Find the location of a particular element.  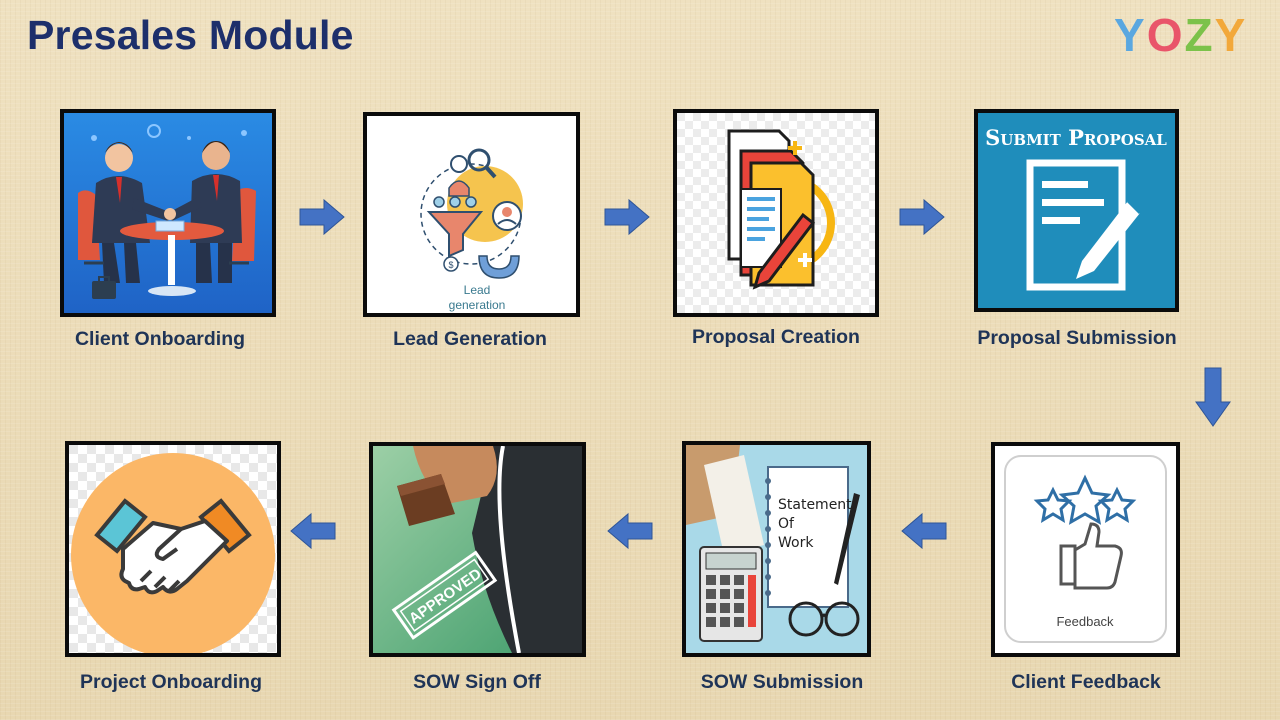

step-label-proposal-submission: Proposal Submission is located at coordinates (1077, 338).